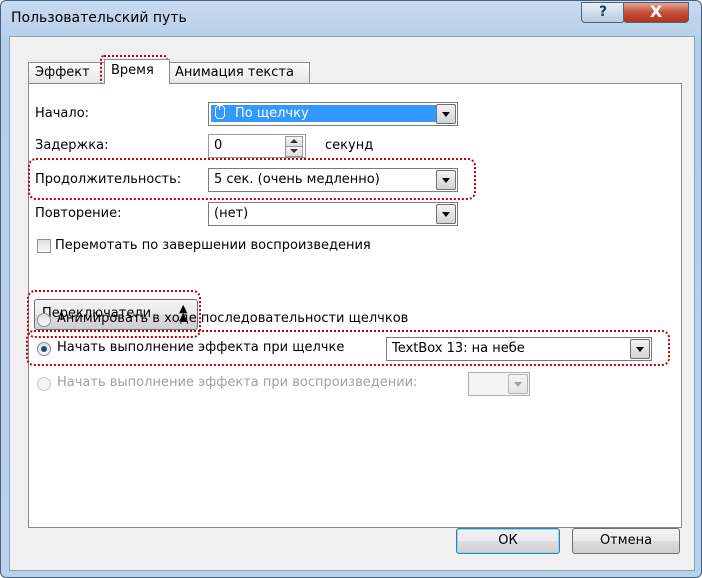  I want to click on delay-stepper, so click(294, 146).